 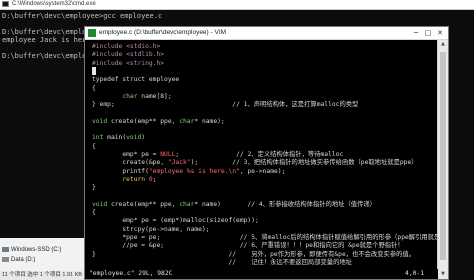 What do you see at coordinates (126, 46) in the screenshot?
I see `code-token: #include <stdio.h>` at bounding box center [126, 46].